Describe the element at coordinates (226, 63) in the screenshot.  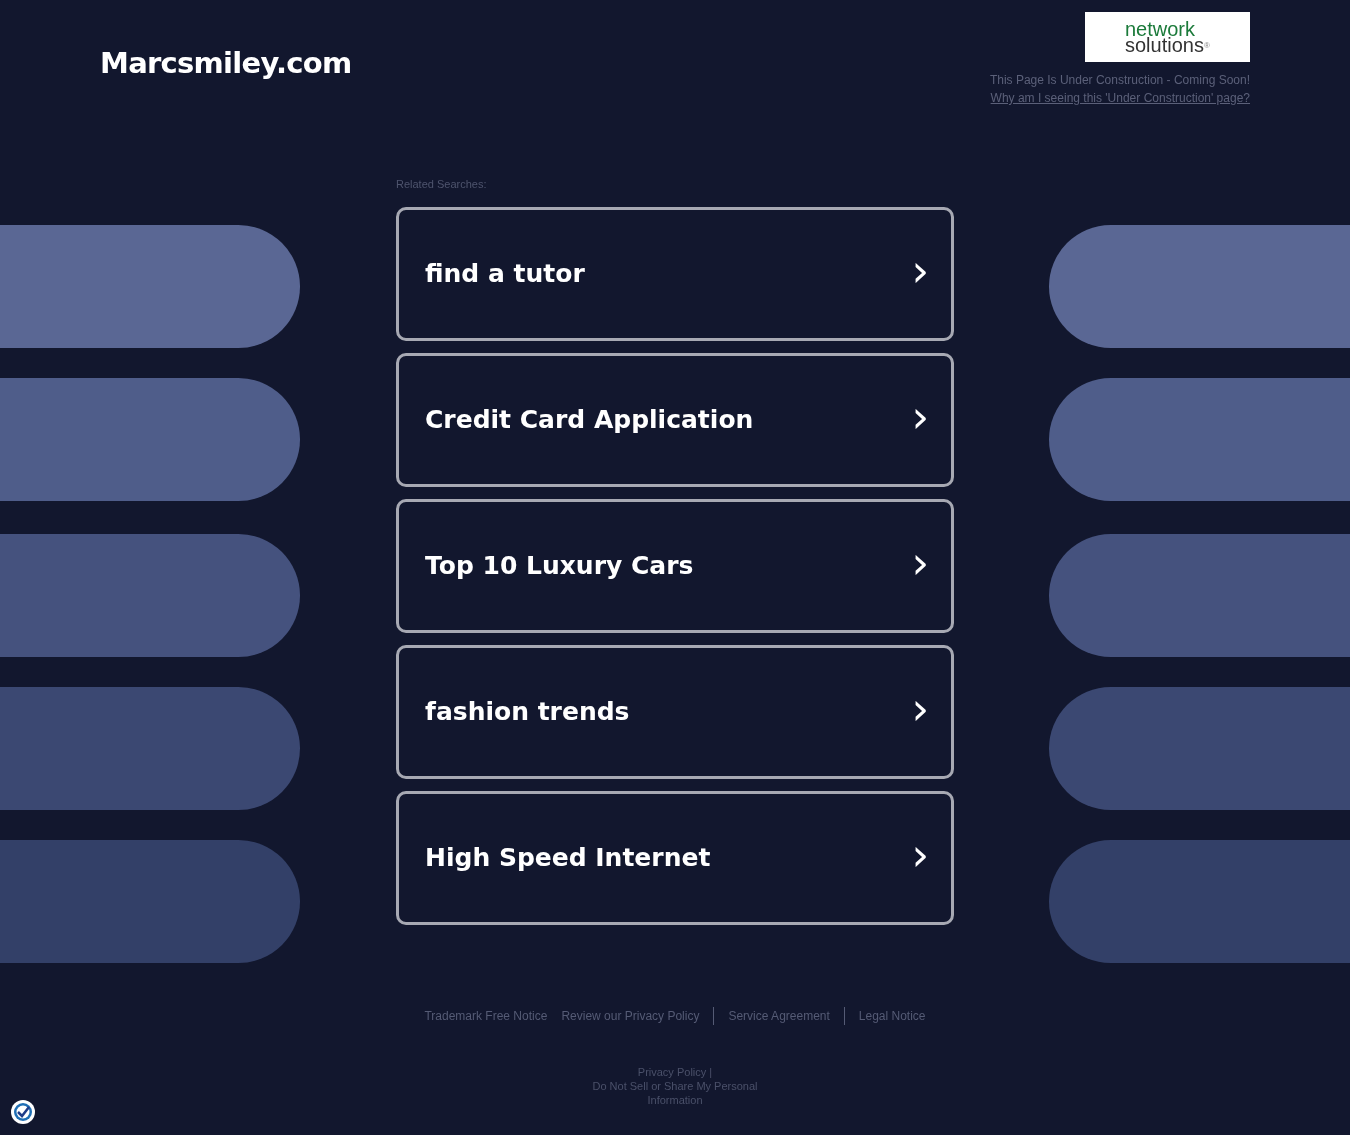
I see `site-title: Marcsmiley.com` at that location.